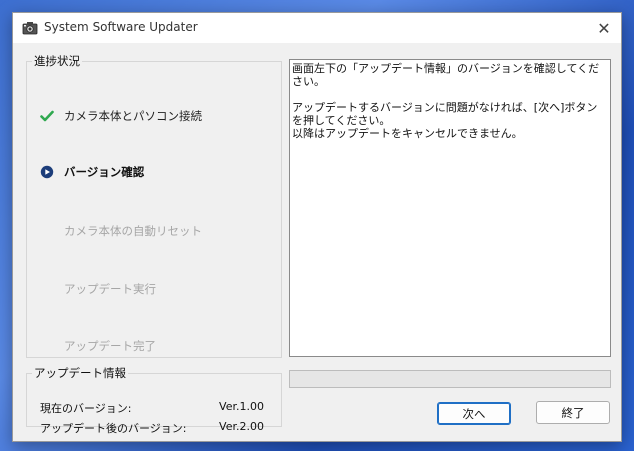 This screenshot has width=634, height=451. What do you see at coordinates (86, 408) in the screenshot?
I see `current-version-label: 現在のバージョン:` at bounding box center [86, 408].